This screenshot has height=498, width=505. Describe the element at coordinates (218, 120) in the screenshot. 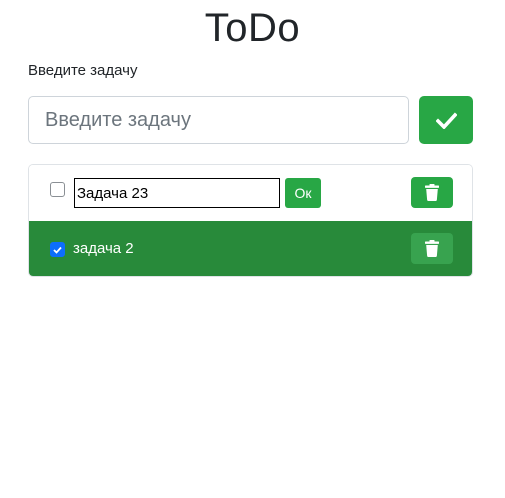

I see `new-task-input` at that location.